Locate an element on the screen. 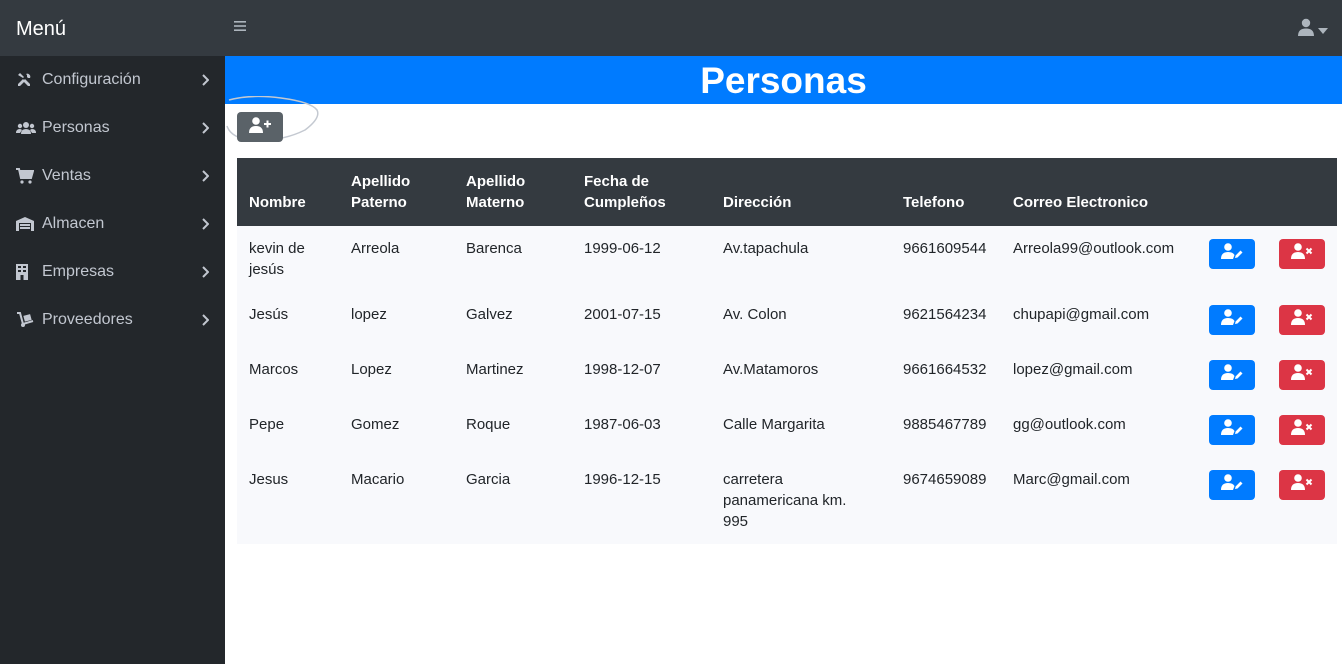 Image resolution: width=1342 pixels, height=664 pixels. sidebar-item-label: Proveedores is located at coordinates (87, 319).